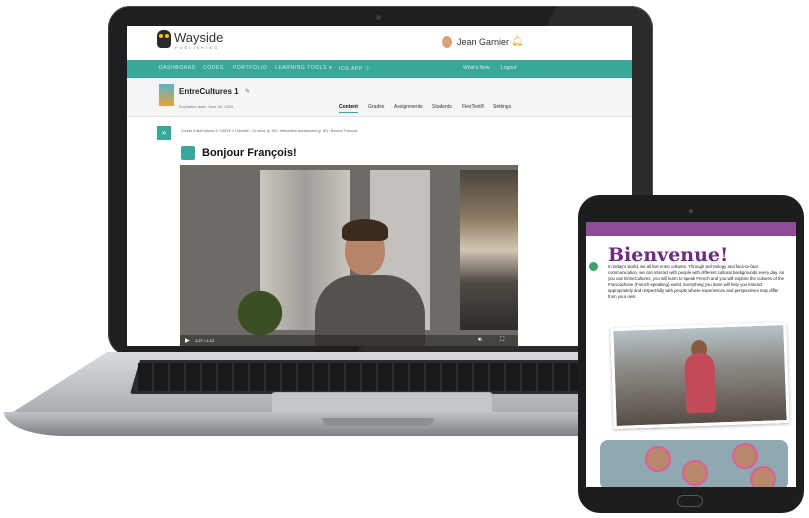 The image size is (809, 518). I want to click on keyboard-keys, so click(381, 377).